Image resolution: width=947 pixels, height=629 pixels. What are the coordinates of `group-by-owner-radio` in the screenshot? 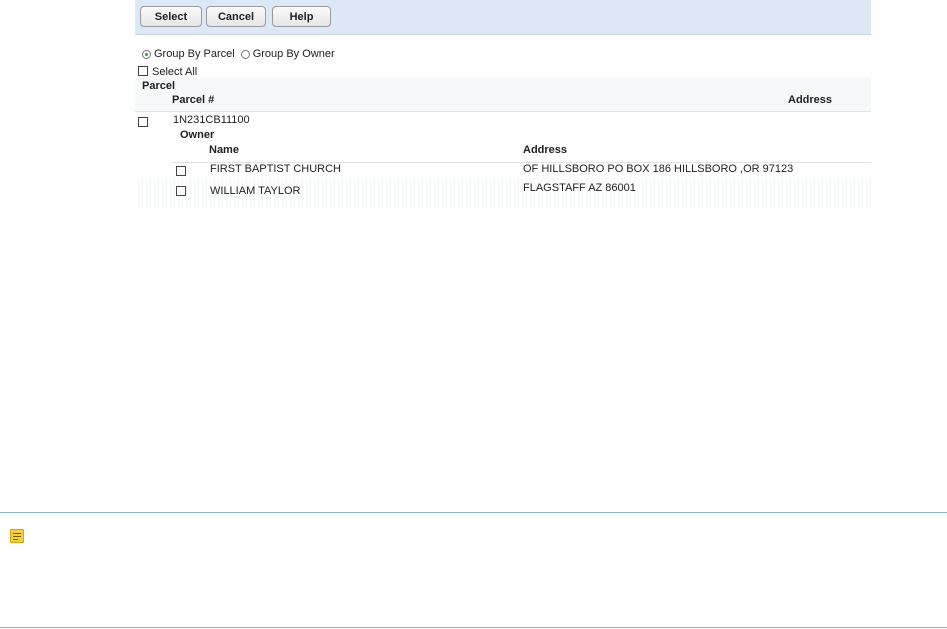 It's located at (245, 54).